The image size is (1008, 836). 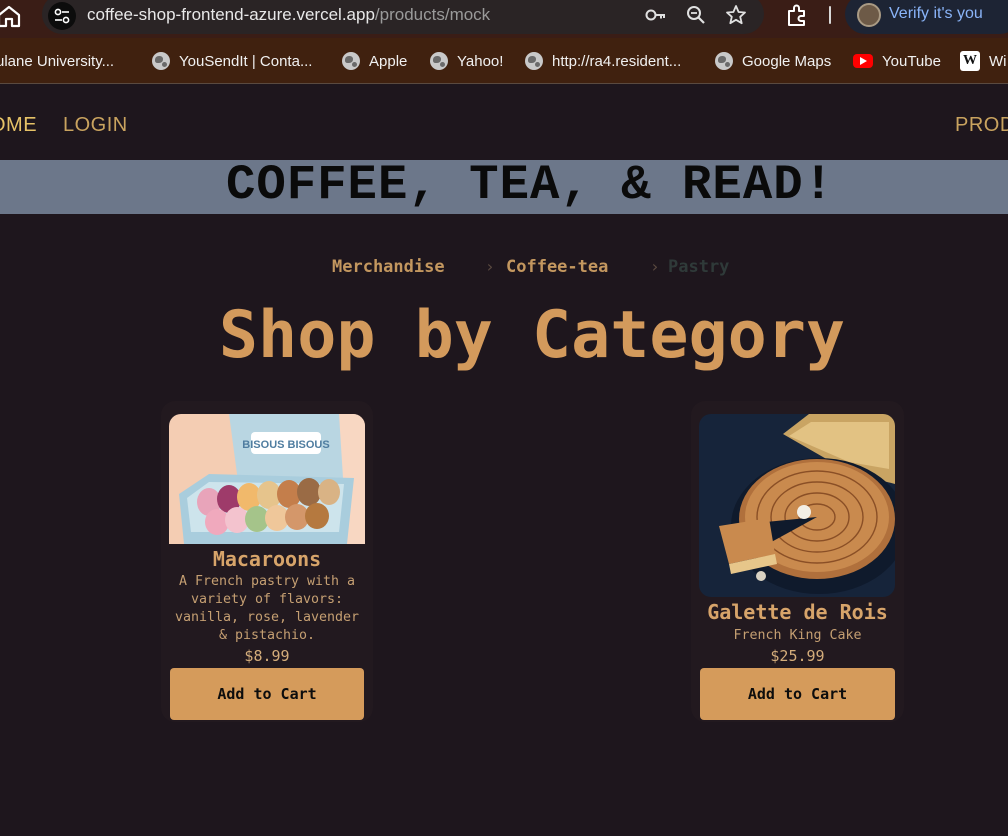 I want to click on verify-label: Verify it's you, so click(x=936, y=13).